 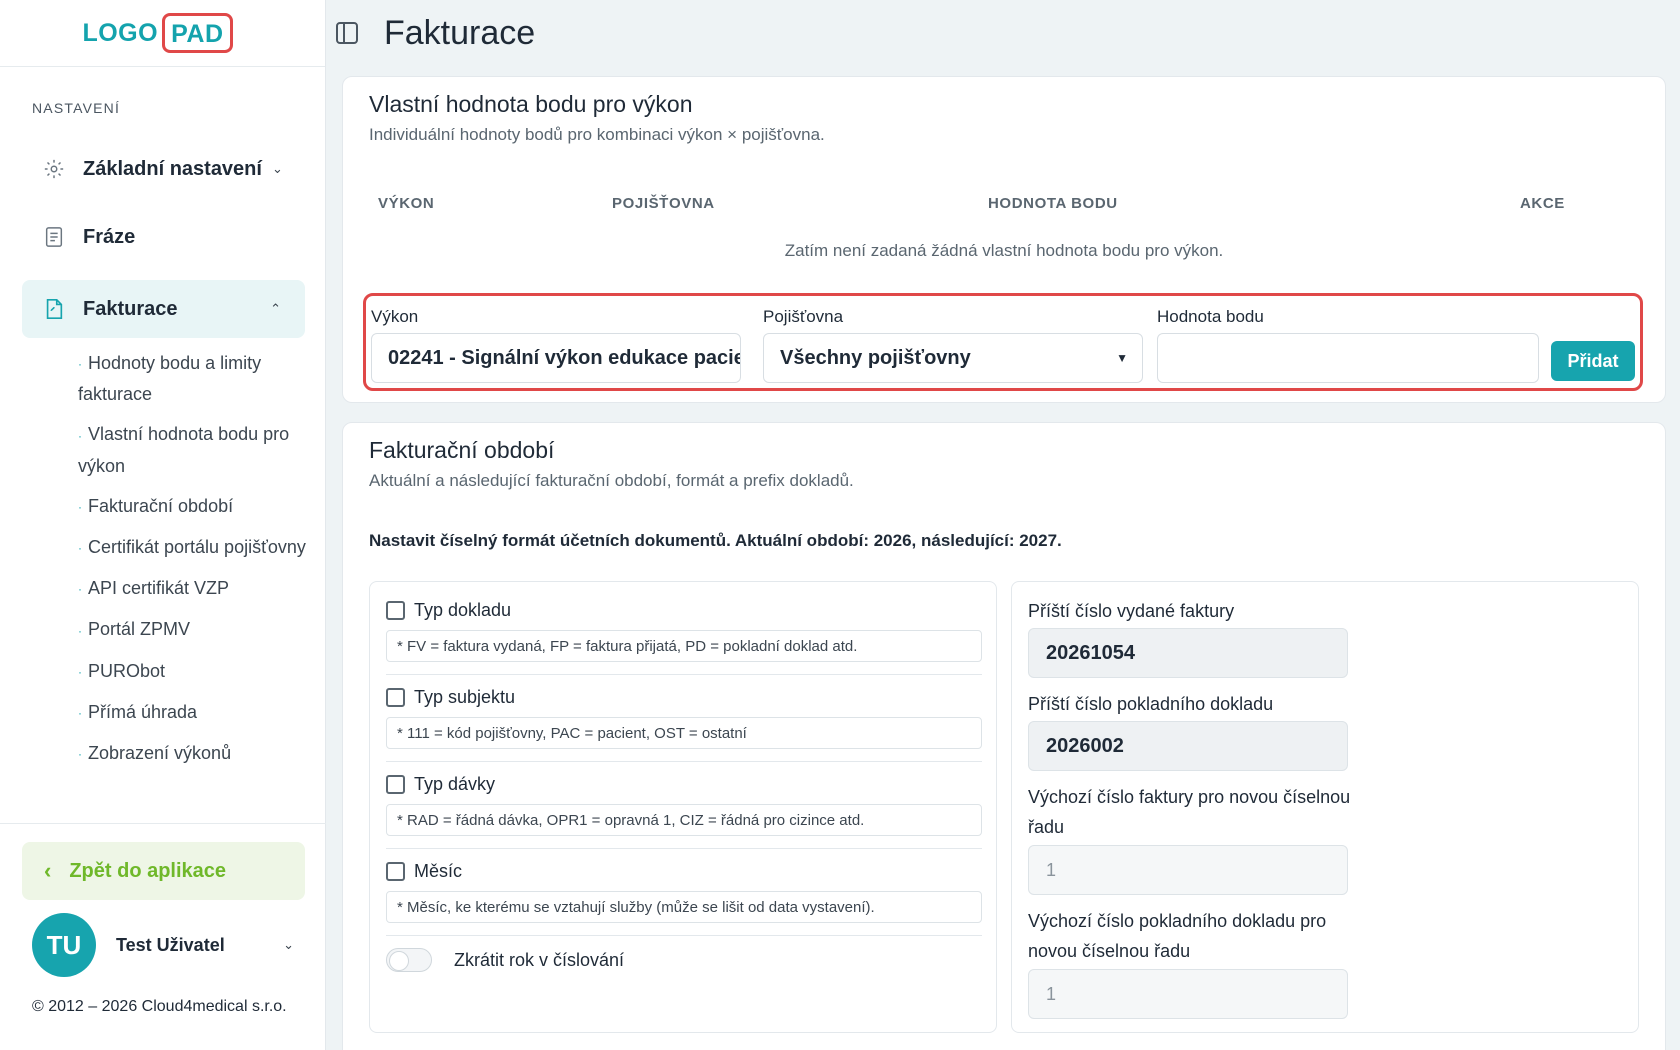 I want to click on sidebar-section-label: NASTAVENÍ, so click(x=76, y=108).